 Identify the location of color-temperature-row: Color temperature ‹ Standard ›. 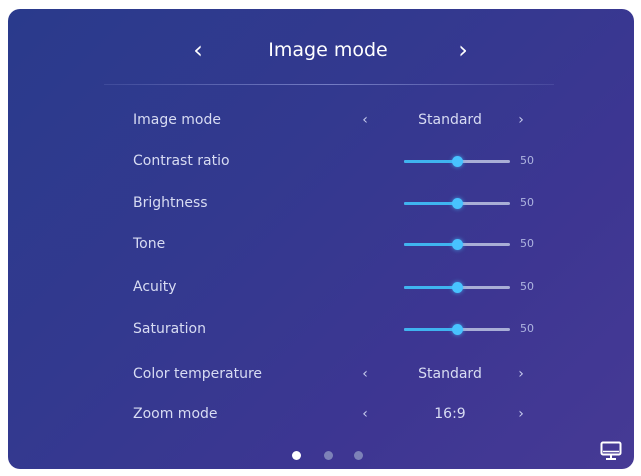
(330, 374).